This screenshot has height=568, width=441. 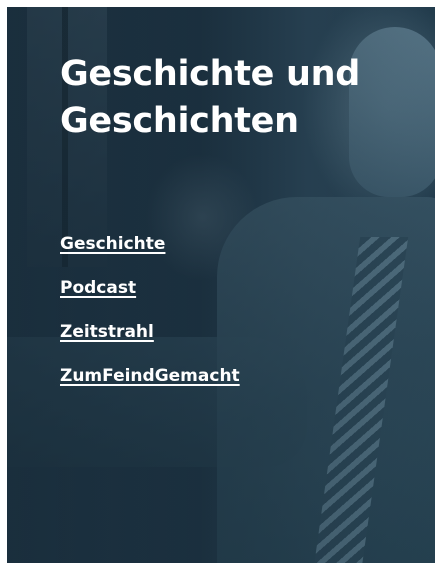 What do you see at coordinates (112, 244) in the screenshot?
I see `nav-link-geschichte: Geschichte` at bounding box center [112, 244].